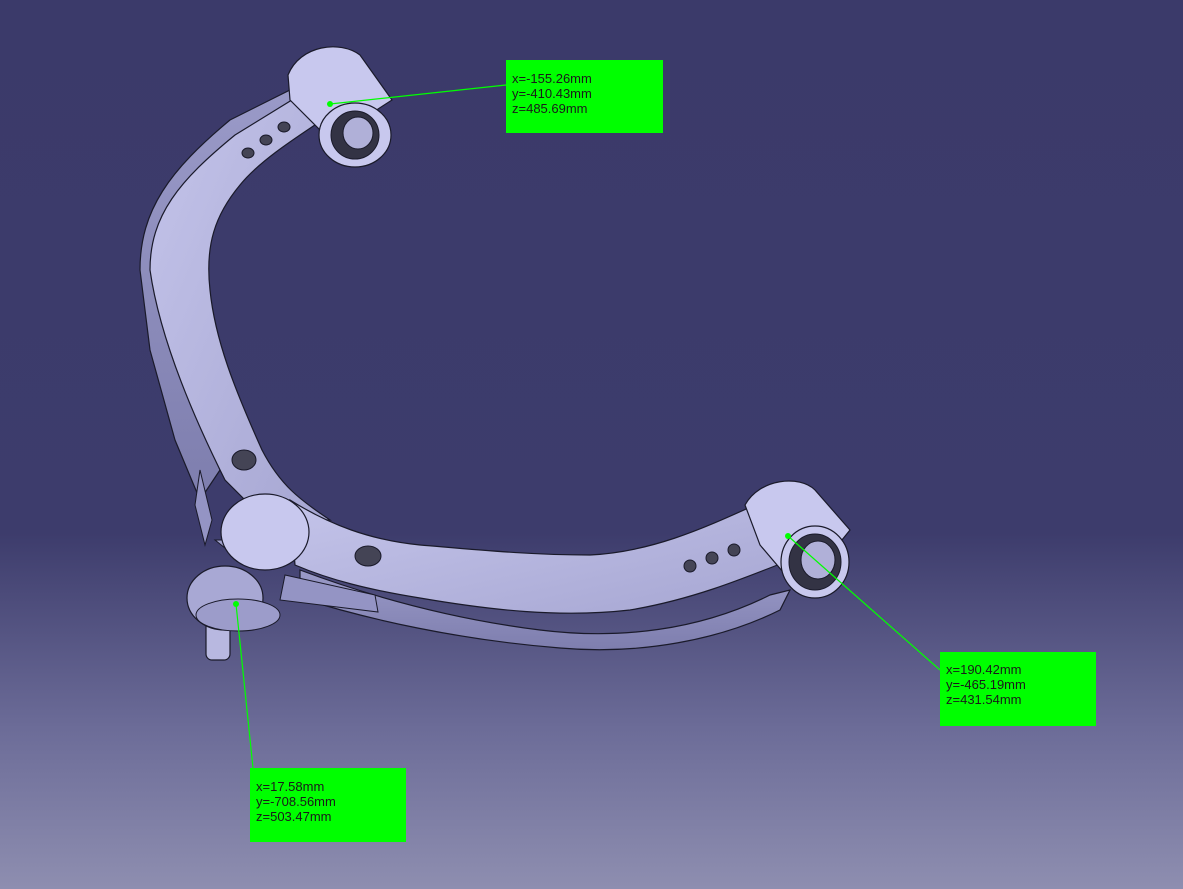 This screenshot has height=889, width=1183. I want to click on coord-z: z=431.54mm, so click(984, 699).